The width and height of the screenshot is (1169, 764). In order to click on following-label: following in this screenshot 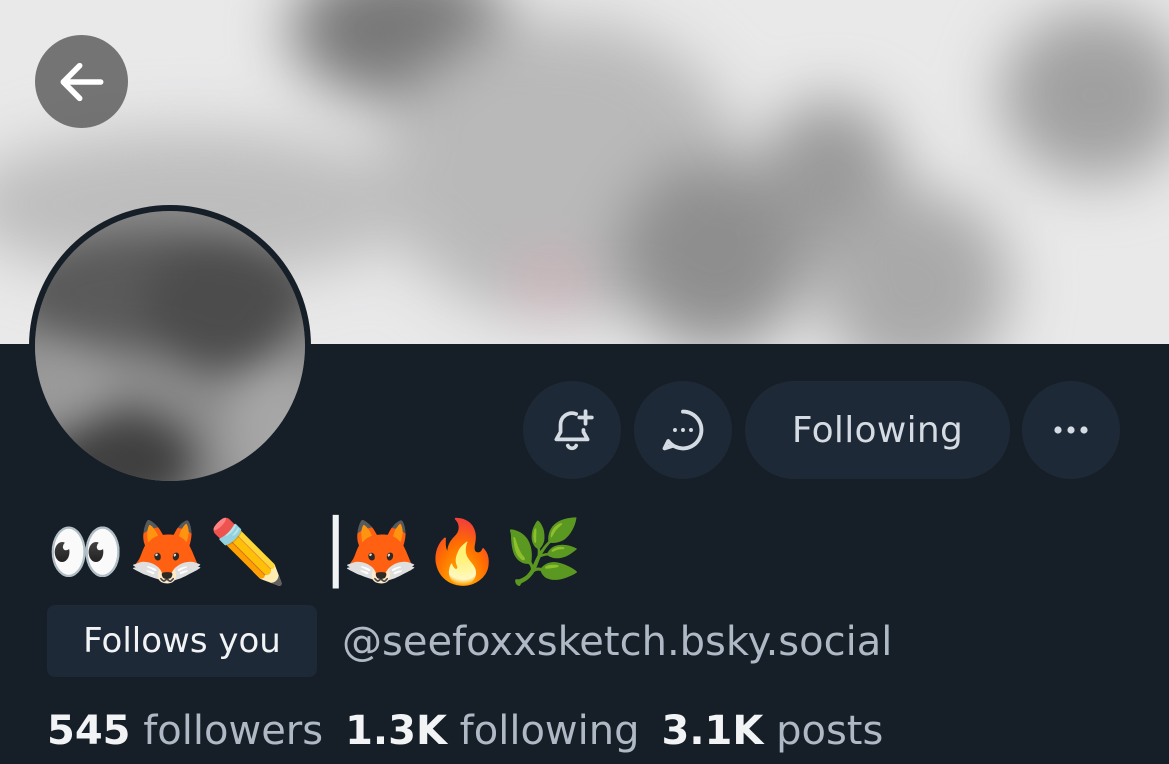, I will do `click(549, 731)`.